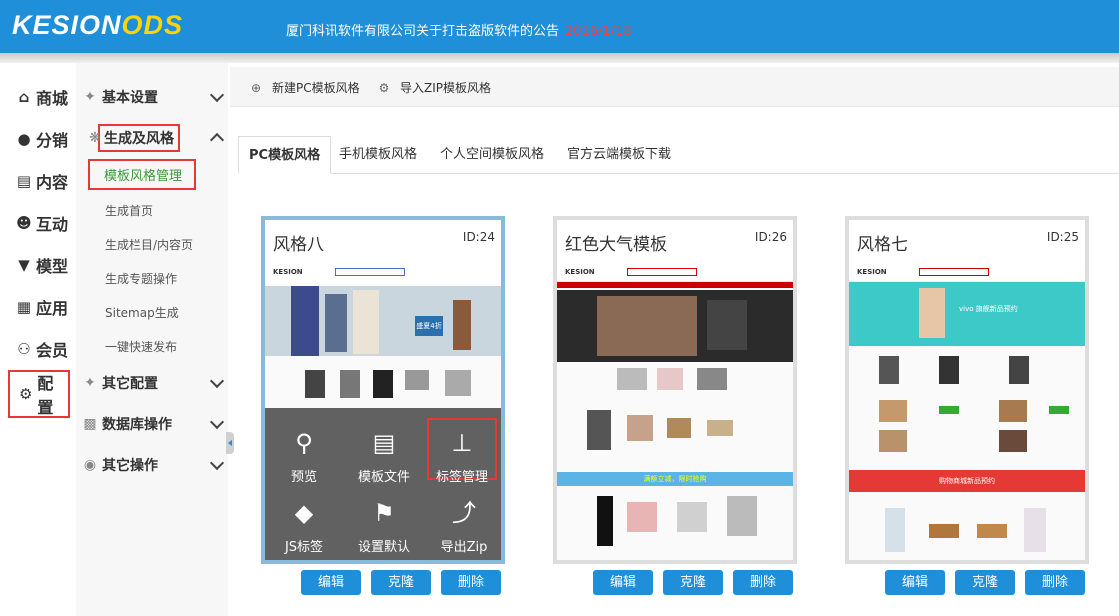  Describe the element at coordinates (141, 278) in the screenshot. I see `subnav-generate-topic: 生成专题操作` at that location.